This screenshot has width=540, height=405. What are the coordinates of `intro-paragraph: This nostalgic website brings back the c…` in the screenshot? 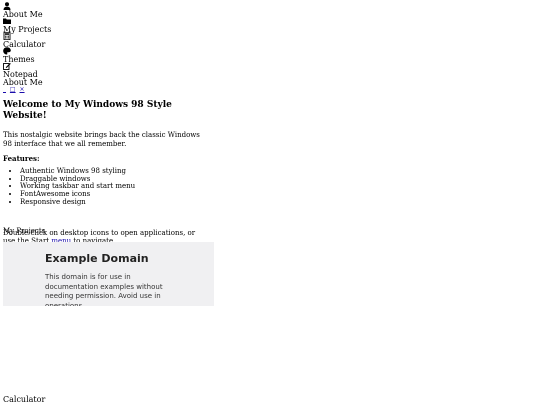 It's located at (101, 139).